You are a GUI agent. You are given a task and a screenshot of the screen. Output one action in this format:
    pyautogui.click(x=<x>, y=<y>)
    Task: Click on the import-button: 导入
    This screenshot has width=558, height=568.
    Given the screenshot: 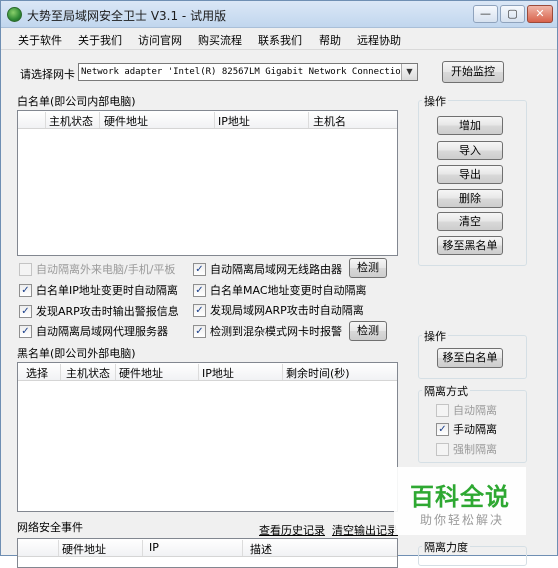 What is the action you would take?
    pyautogui.click(x=470, y=150)
    